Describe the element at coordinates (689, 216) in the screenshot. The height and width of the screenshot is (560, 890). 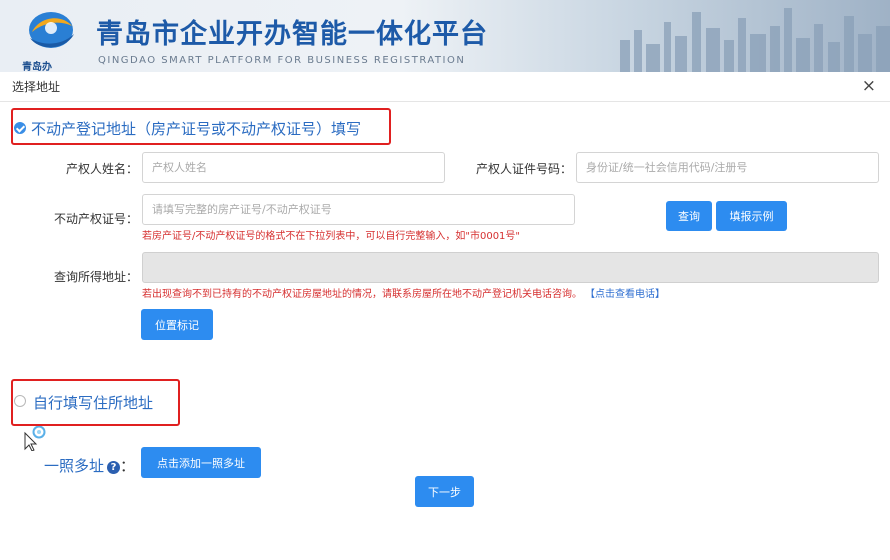
I see `query-button: 查询` at that location.